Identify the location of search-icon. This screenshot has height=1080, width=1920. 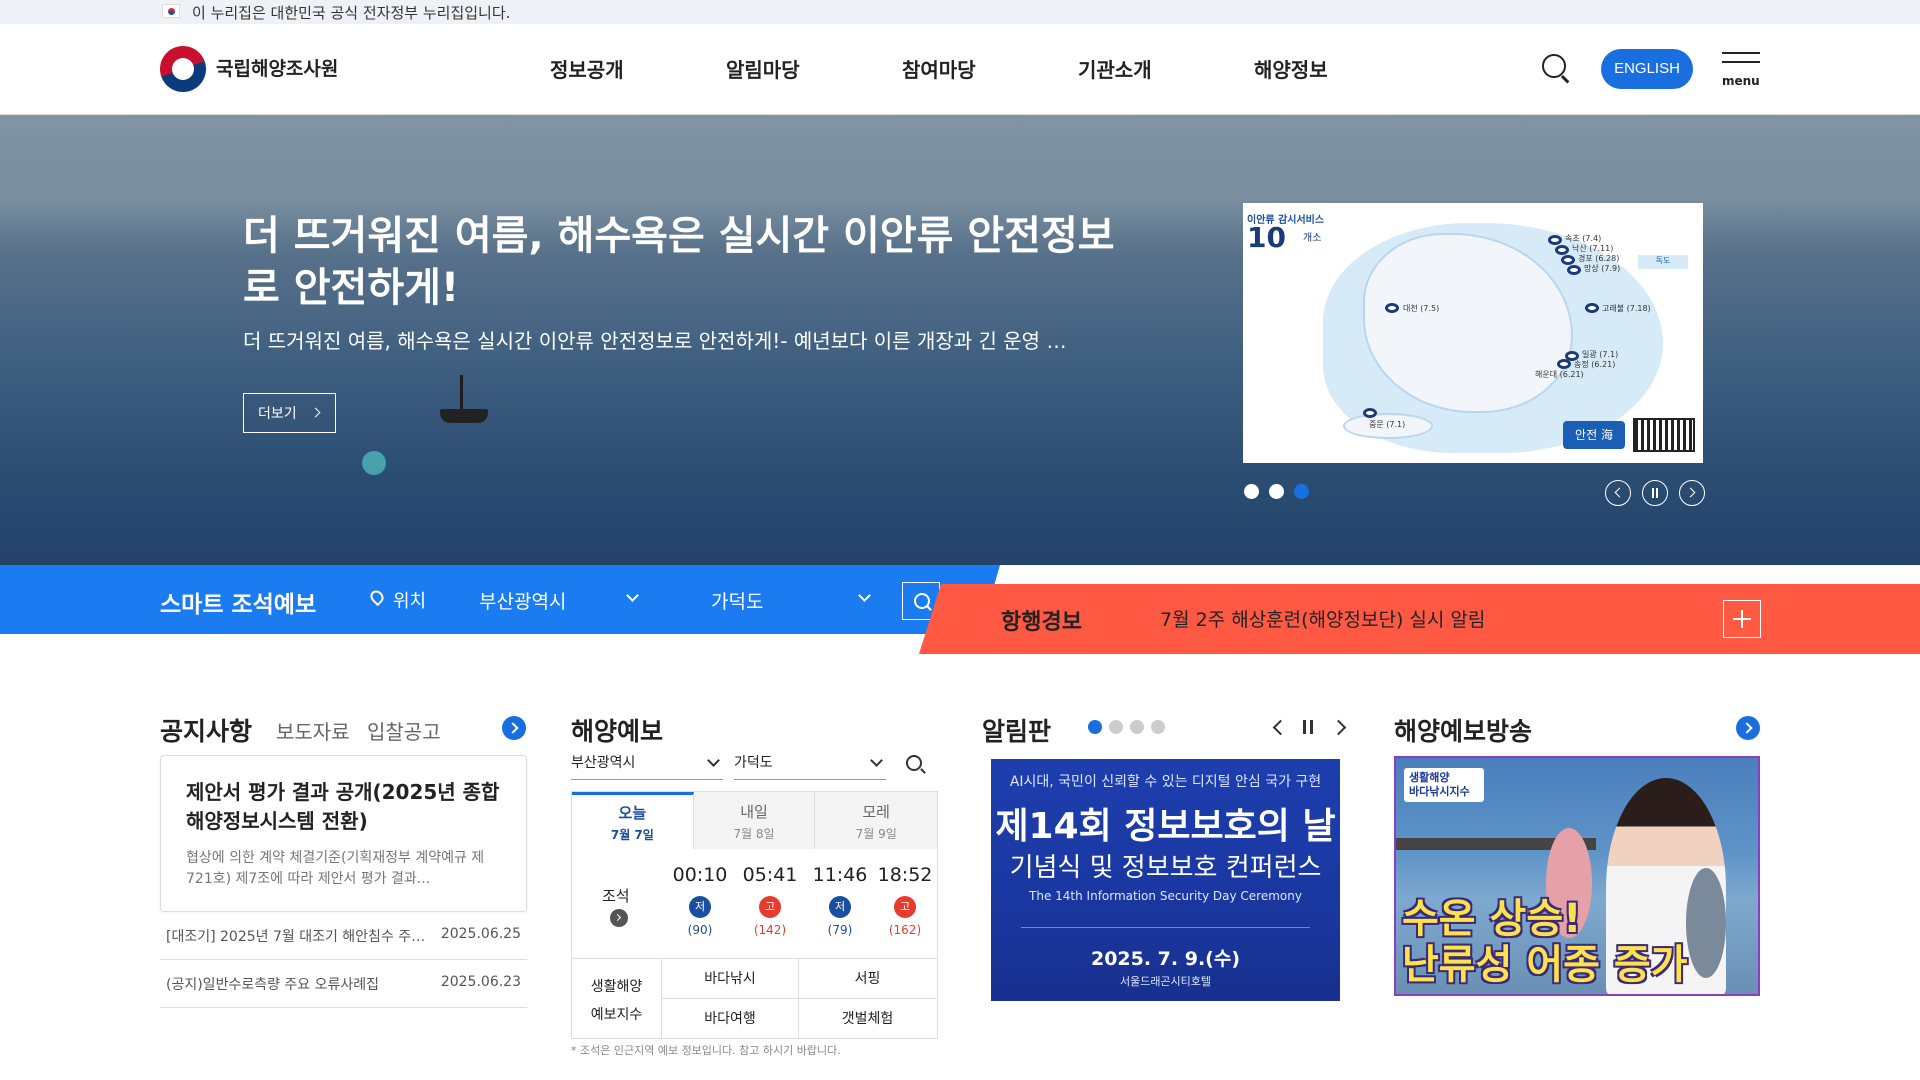
(1554, 66).